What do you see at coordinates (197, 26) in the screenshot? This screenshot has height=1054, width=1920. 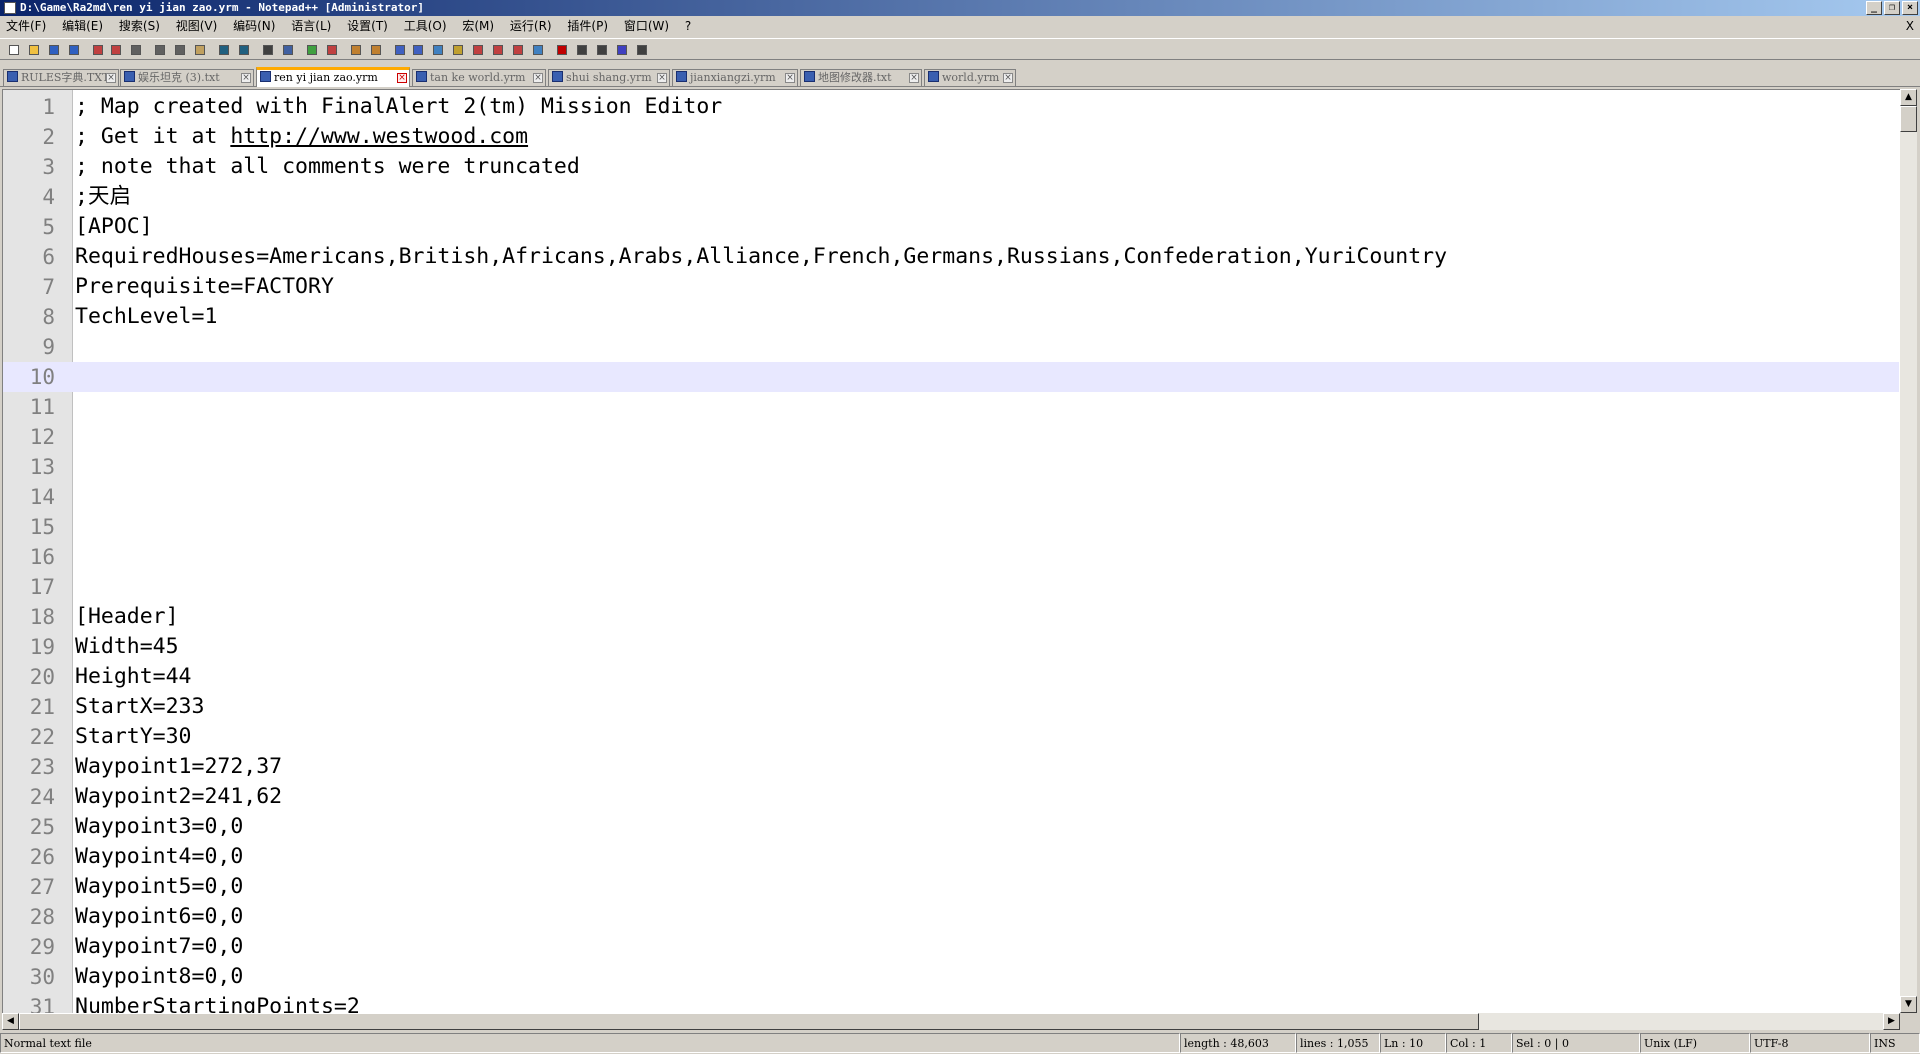 I see `menu-view: 视图(V)` at bounding box center [197, 26].